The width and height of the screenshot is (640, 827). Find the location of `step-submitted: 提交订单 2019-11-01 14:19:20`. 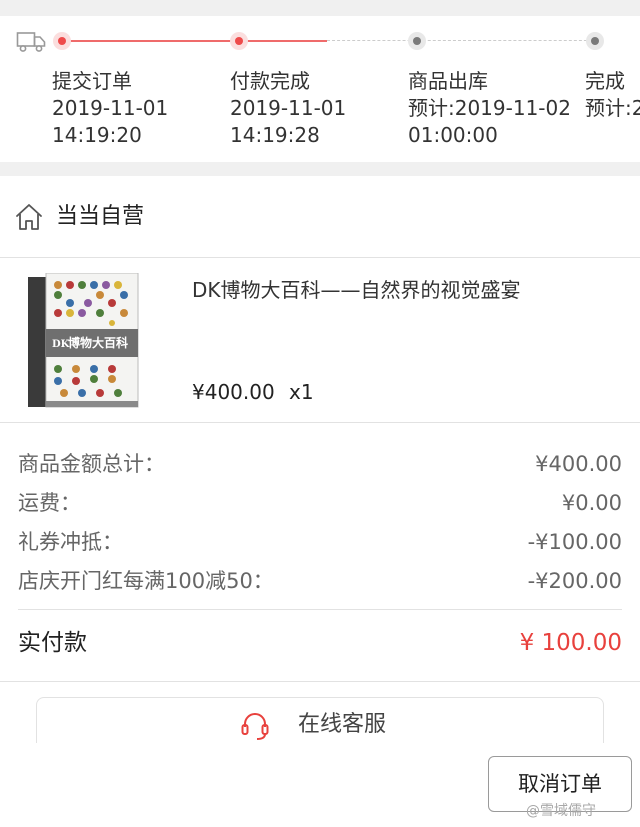

step-submitted: 提交订单 2019-11-01 14:19:20 is located at coordinates (110, 108).